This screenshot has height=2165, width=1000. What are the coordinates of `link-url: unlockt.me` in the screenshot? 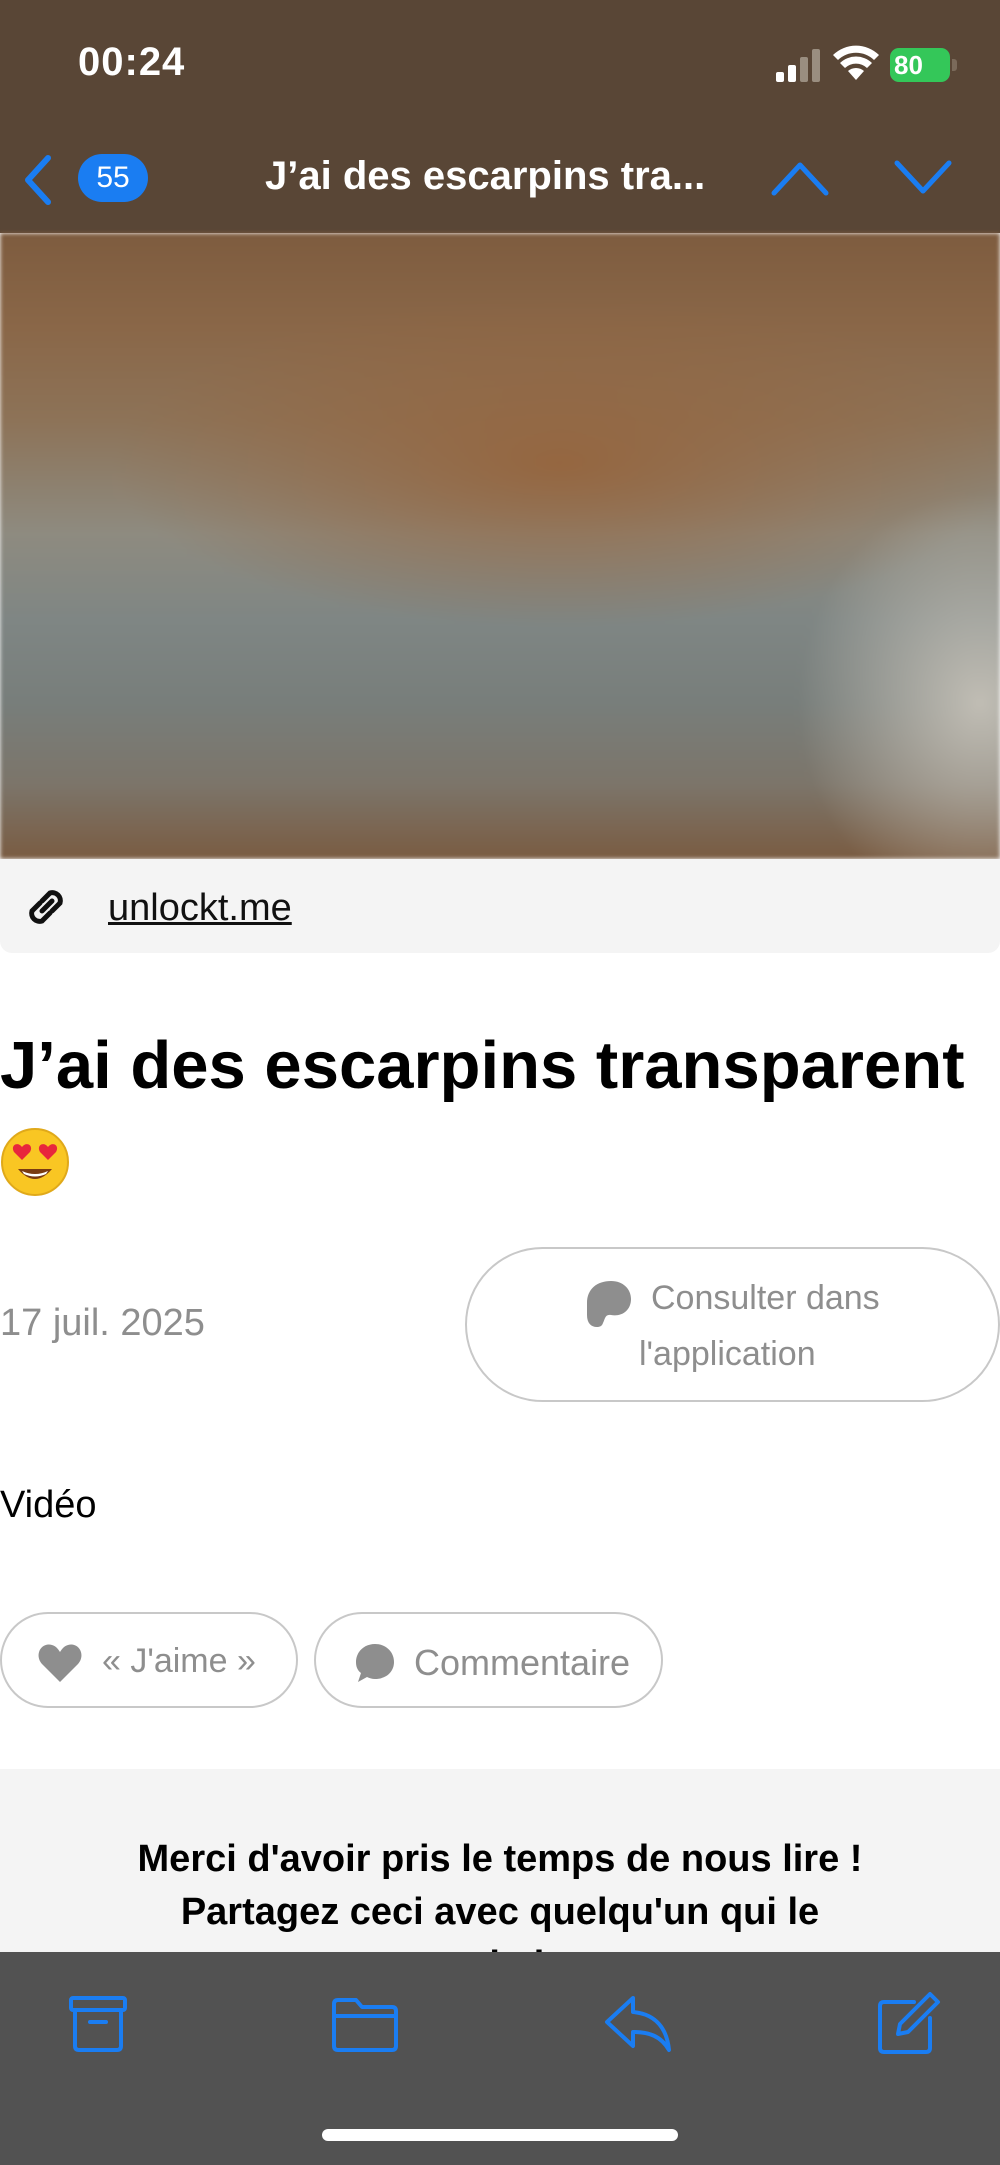 It's located at (200, 908).